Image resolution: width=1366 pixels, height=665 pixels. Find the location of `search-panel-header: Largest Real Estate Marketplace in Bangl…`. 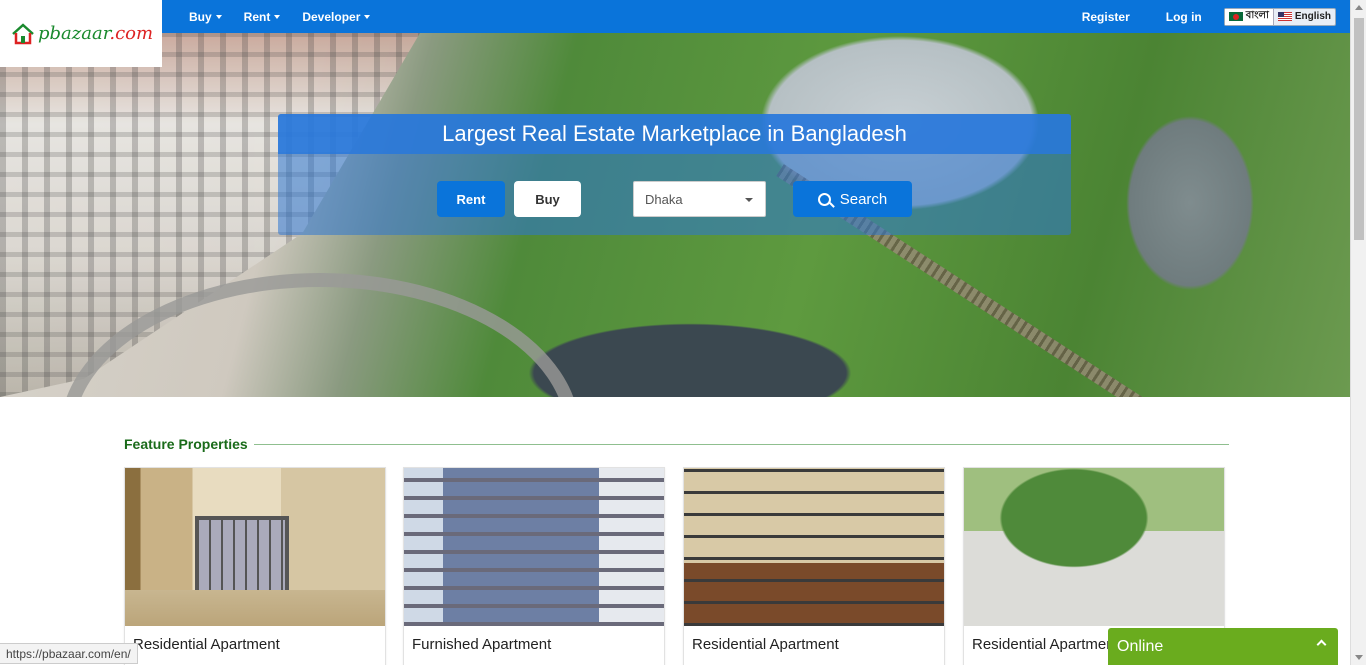

search-panel-header: Largest Real Estate Marketplace in Bangl… is located at coordinates (674, 134).